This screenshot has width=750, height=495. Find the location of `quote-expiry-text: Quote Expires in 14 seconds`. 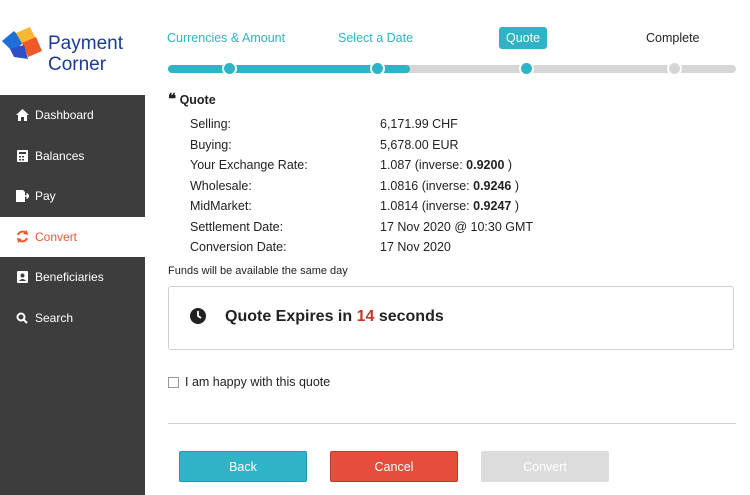

quote-expiry-text: Quote Expires in 14 seconds is located at coordinates (334, 317).